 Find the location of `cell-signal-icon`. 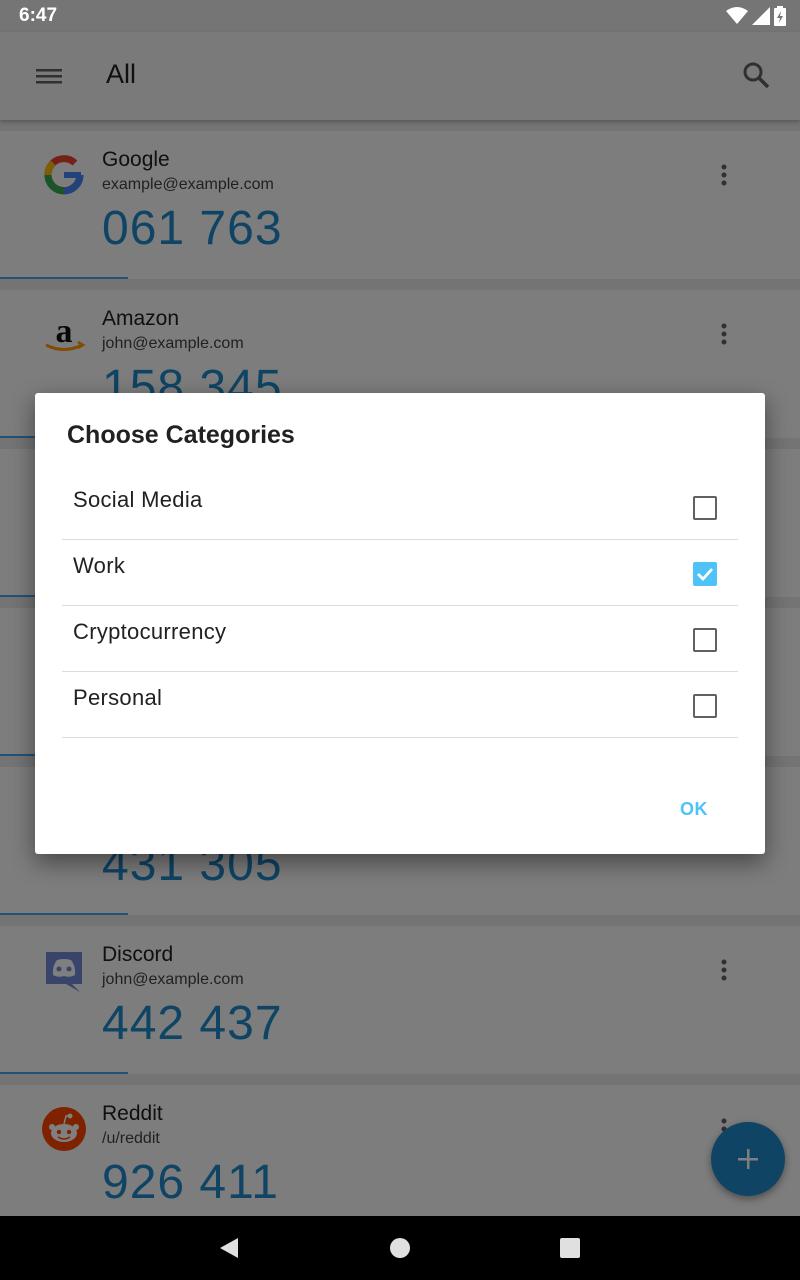

cell-signal-icon is located at coordinates (761, 16).